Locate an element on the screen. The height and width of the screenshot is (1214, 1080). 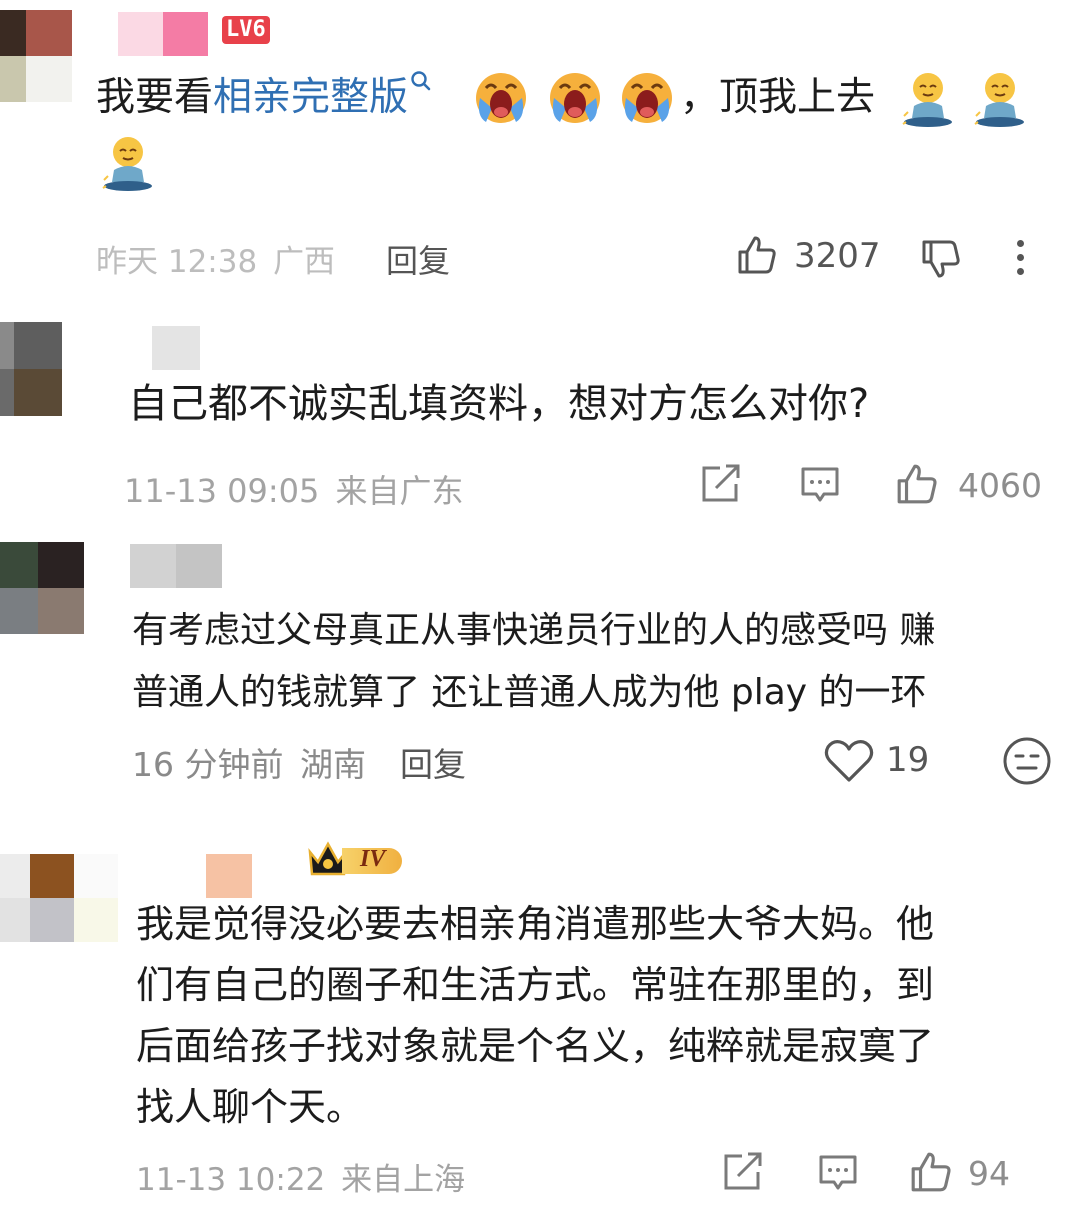
comment-line: 们有自己的圈子和生活方式。常驻在那里的，到 is located at coordinates (535, 985).